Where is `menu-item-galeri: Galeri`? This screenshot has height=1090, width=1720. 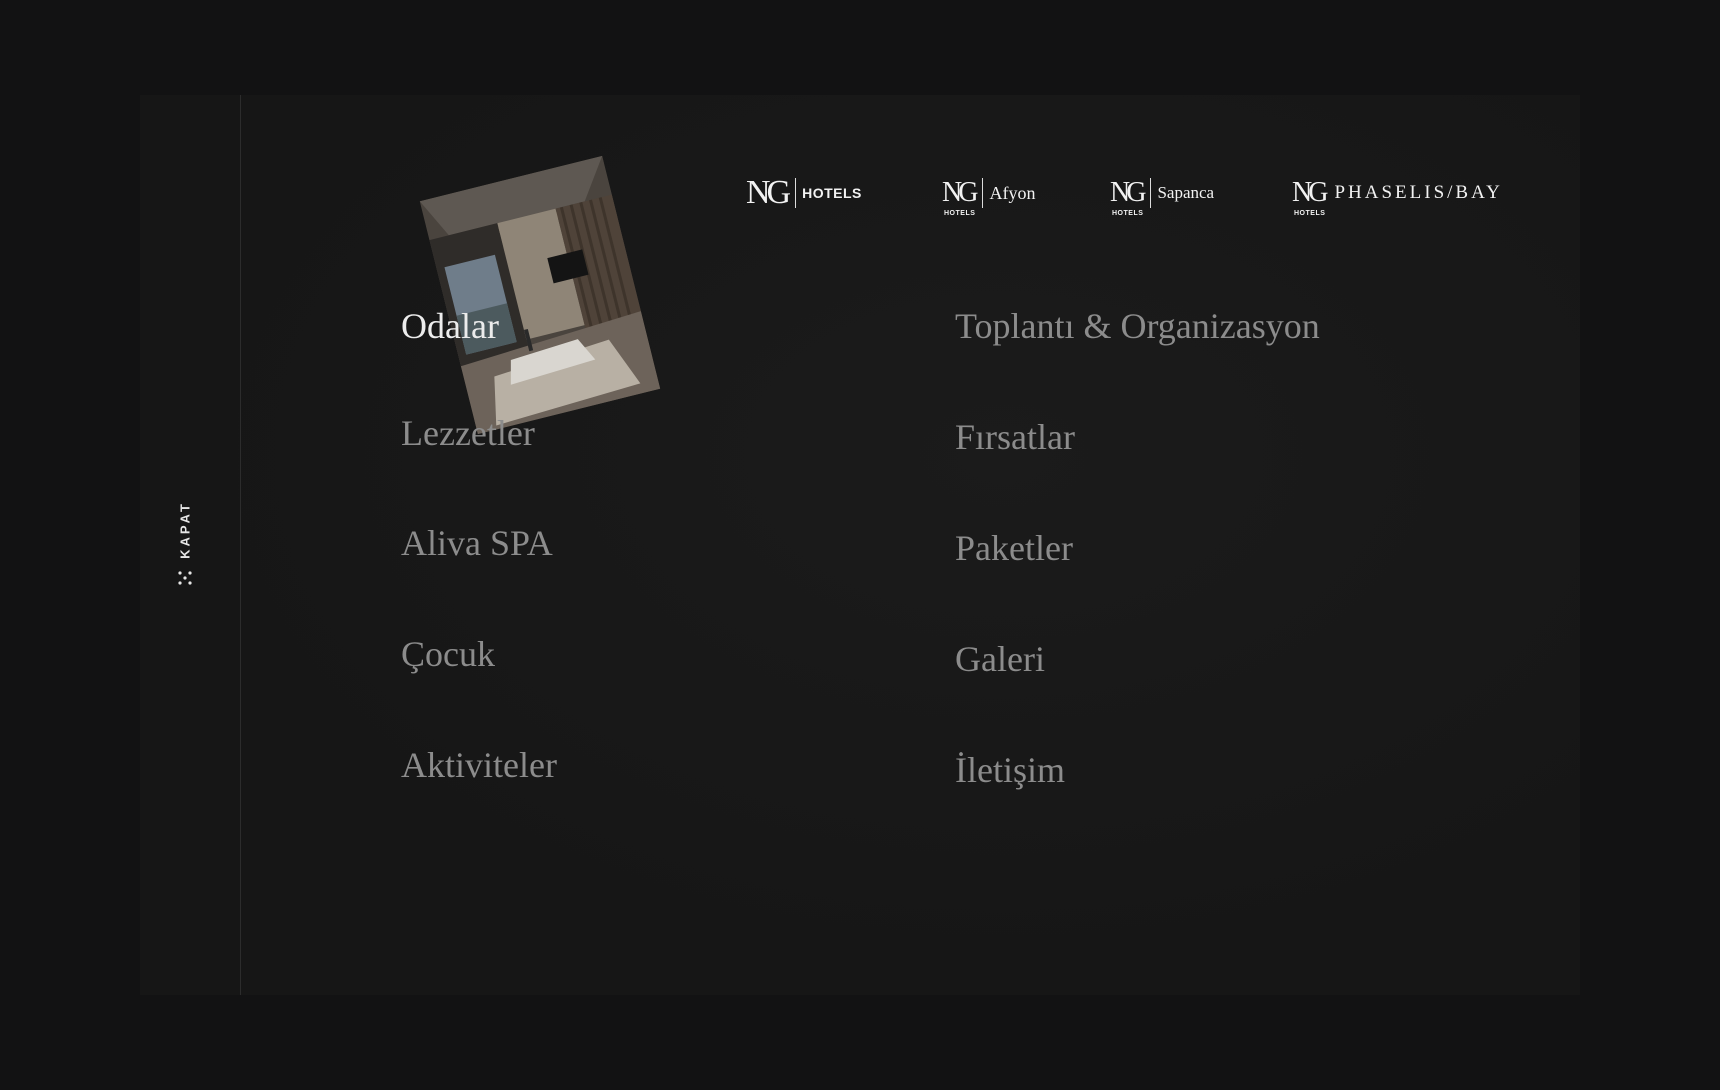 menu-item-galeri: Galeri is located at coordinates (1000, 659).